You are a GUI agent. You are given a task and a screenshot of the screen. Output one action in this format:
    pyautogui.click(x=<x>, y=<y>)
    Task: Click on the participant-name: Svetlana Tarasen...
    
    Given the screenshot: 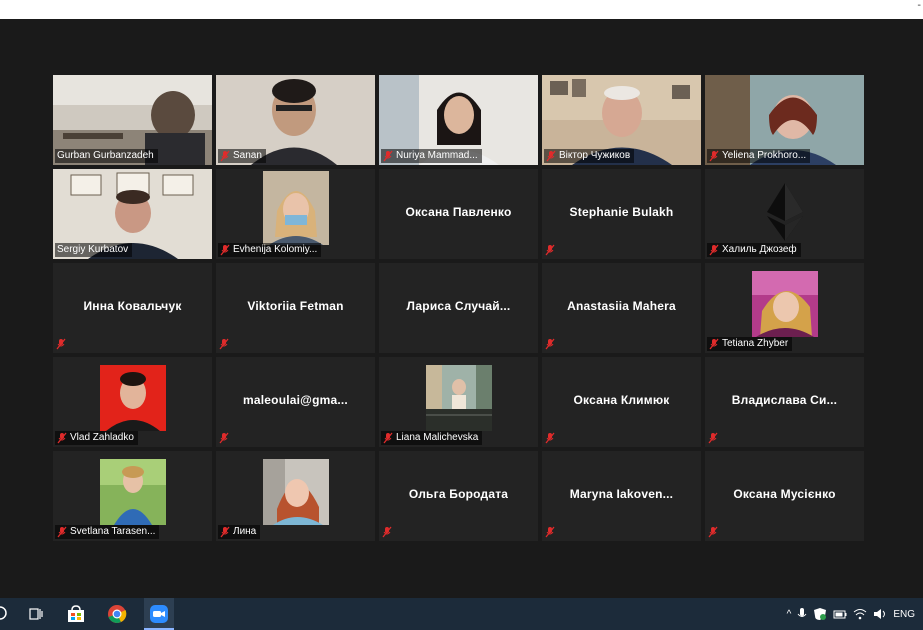 What is the action you would take?
    pyautogui.click(x=113, y=531)
    